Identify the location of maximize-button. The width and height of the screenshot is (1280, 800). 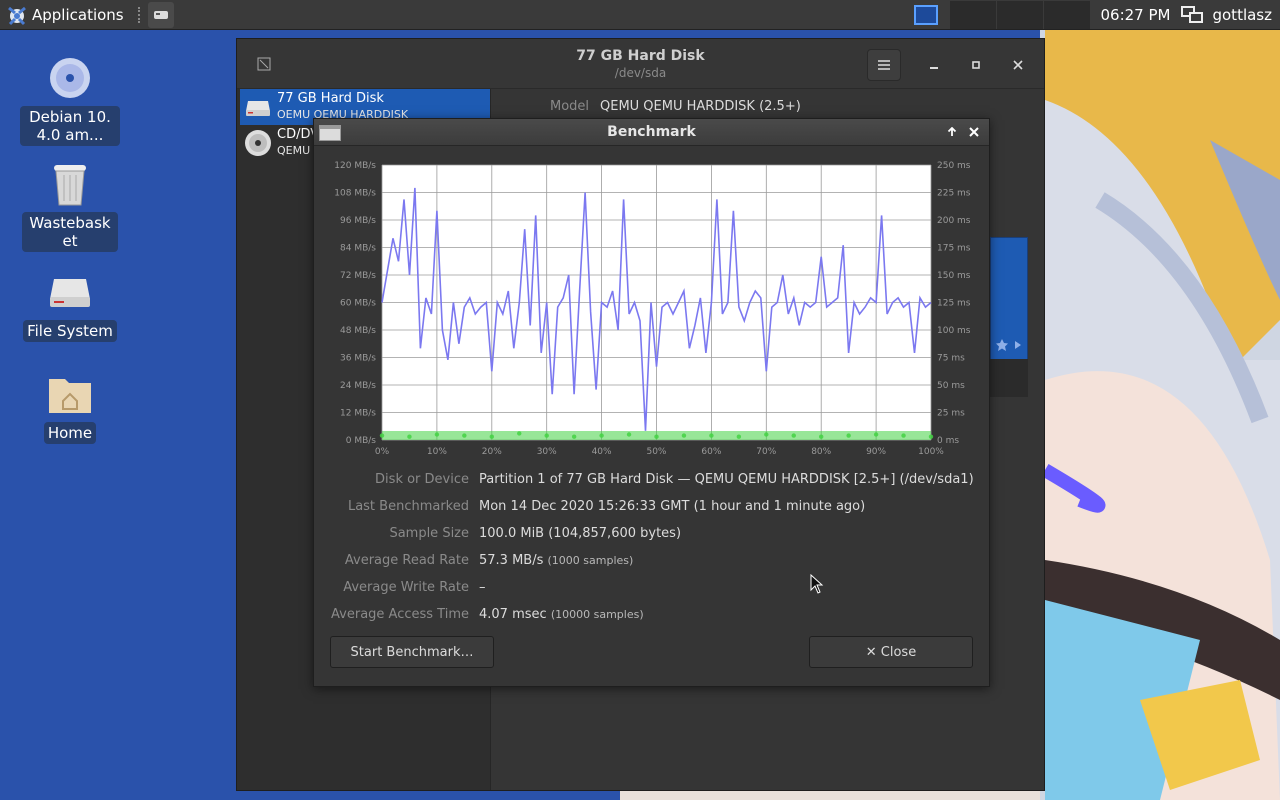
(976, 65).